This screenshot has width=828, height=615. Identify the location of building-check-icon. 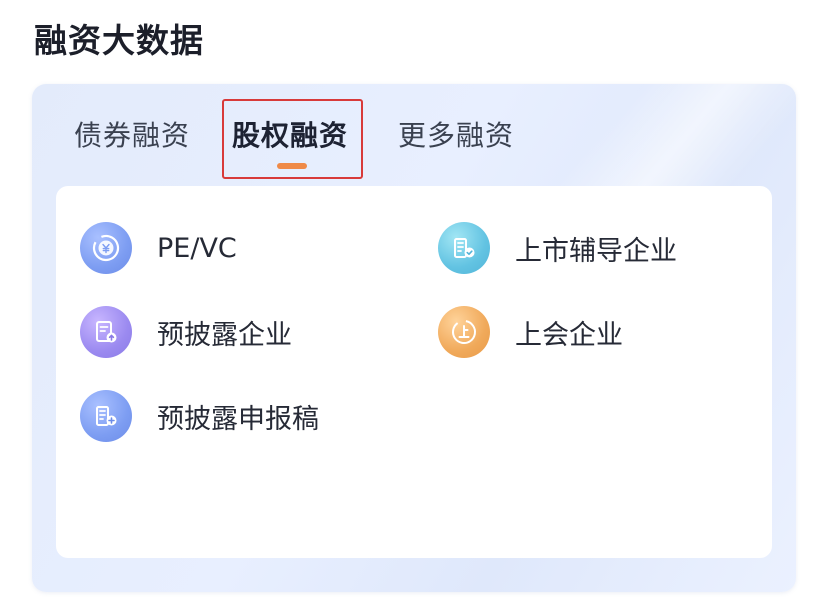
(464, 248).